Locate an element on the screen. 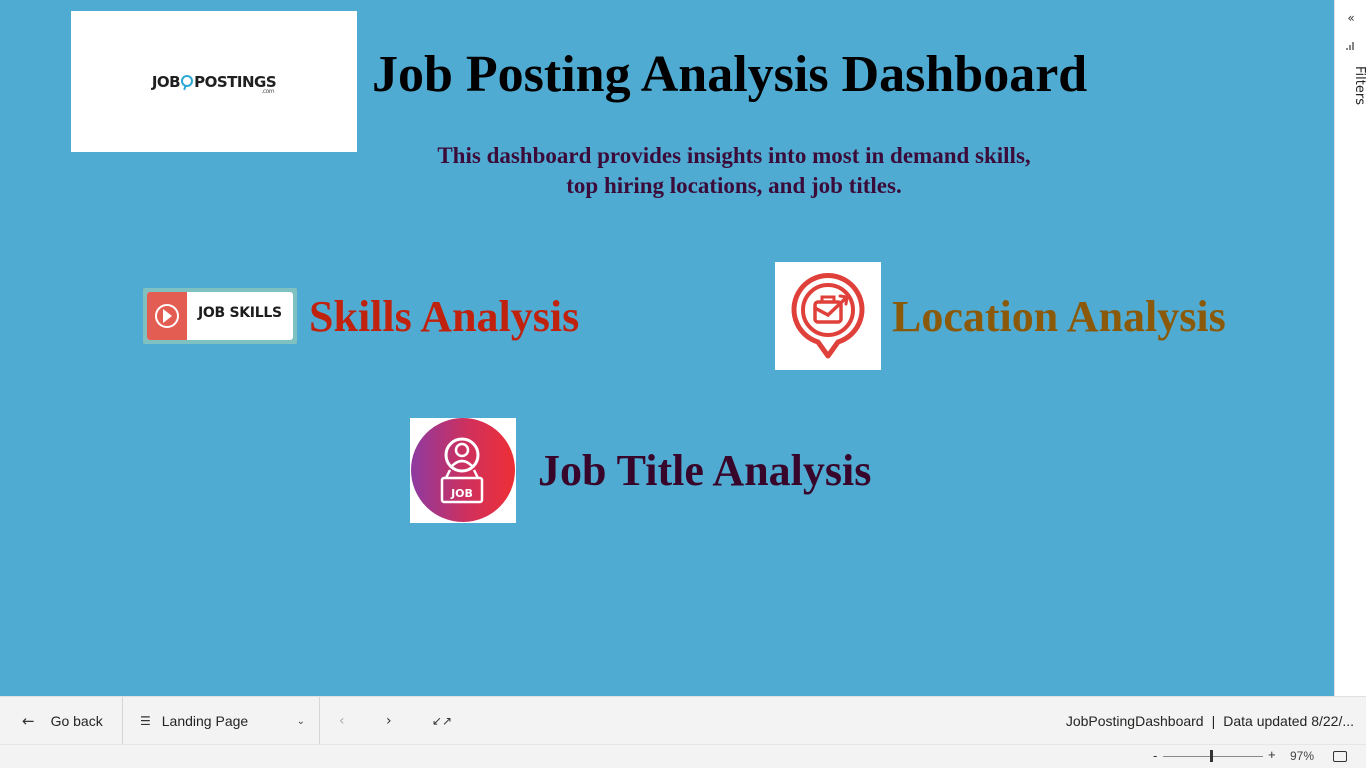  badge-text: JOB SKILLS is located at coordinates (240, 313).